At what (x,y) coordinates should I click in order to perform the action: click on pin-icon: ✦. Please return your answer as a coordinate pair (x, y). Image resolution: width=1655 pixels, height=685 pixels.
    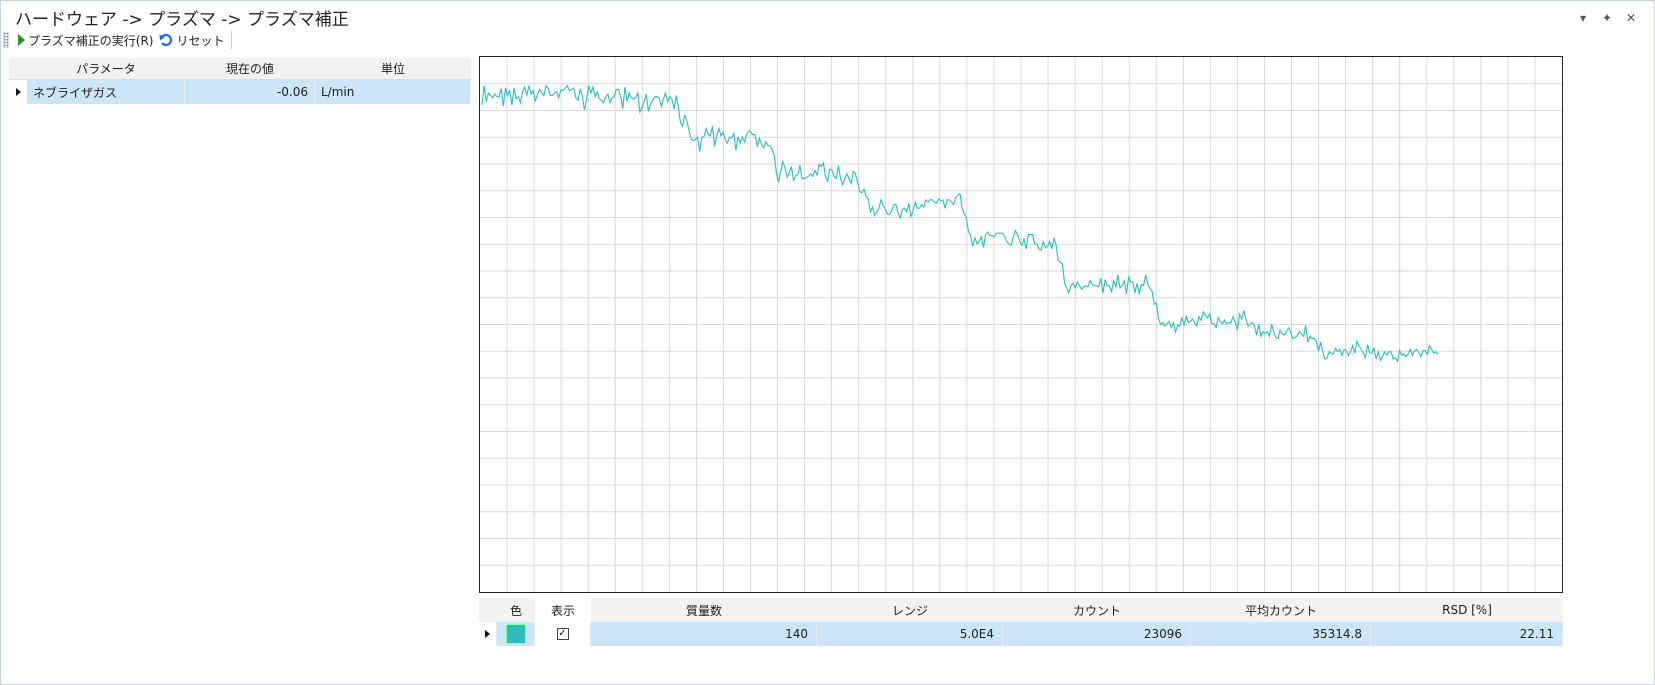
    Looking at the image, I should click on (1607, 18).